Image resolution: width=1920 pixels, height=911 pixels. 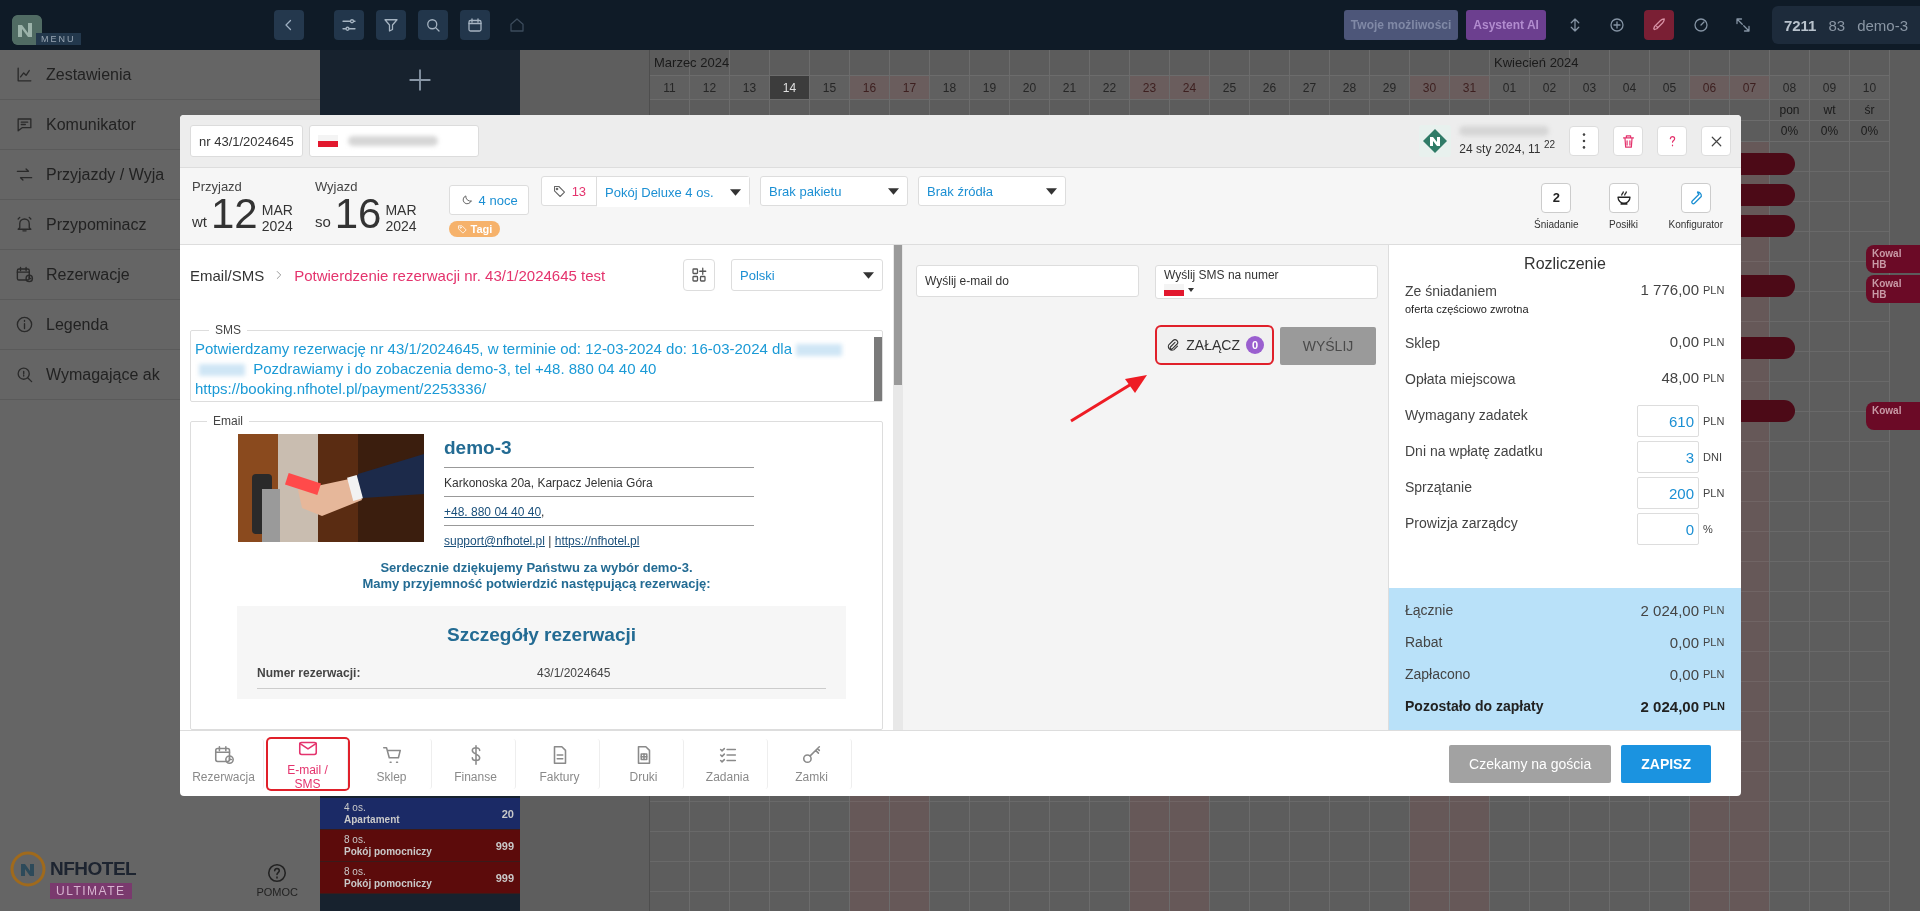 I want to click on day-number: 20, so click(x=1029, y=87).